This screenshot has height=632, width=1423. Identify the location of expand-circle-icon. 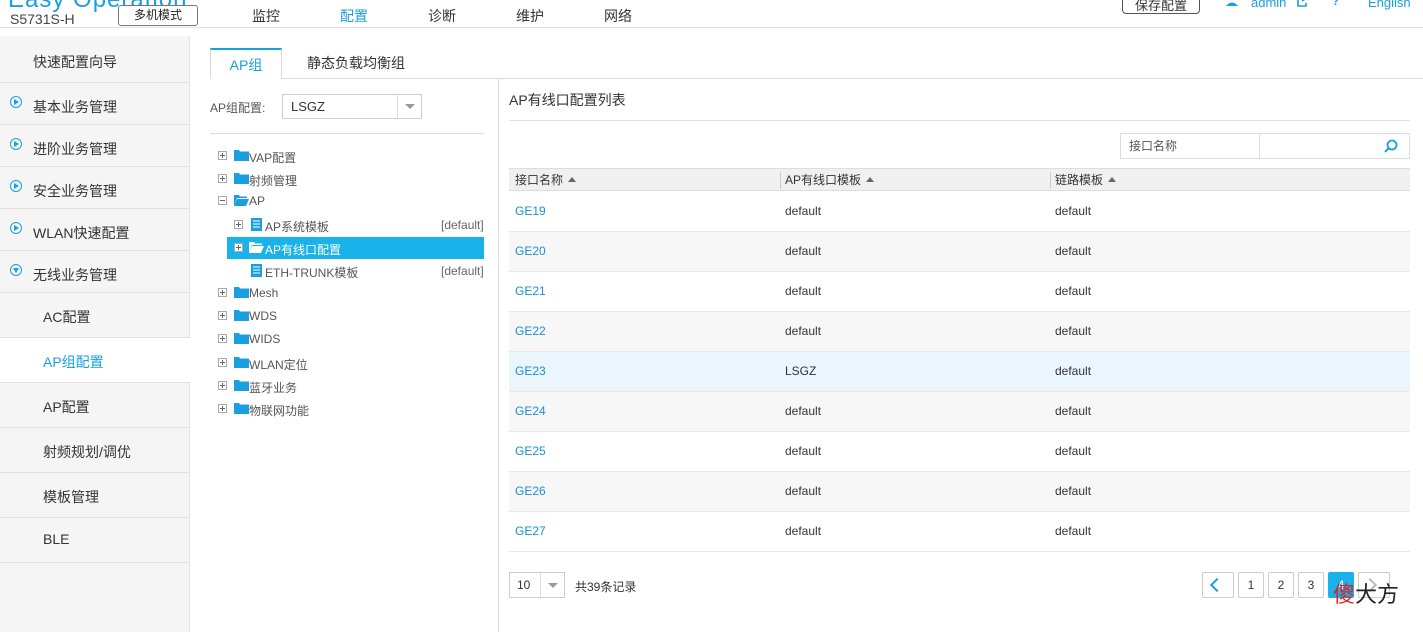
(16, 102).